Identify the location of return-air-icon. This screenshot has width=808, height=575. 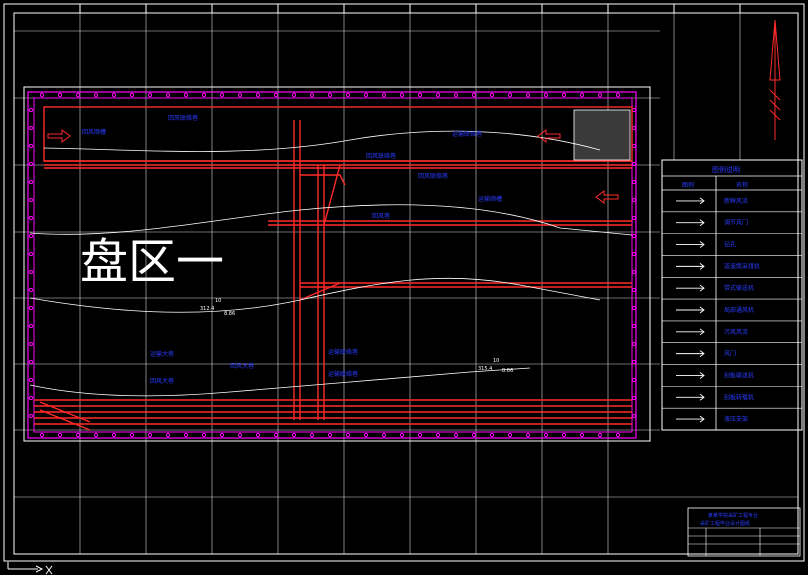
(690, 332).